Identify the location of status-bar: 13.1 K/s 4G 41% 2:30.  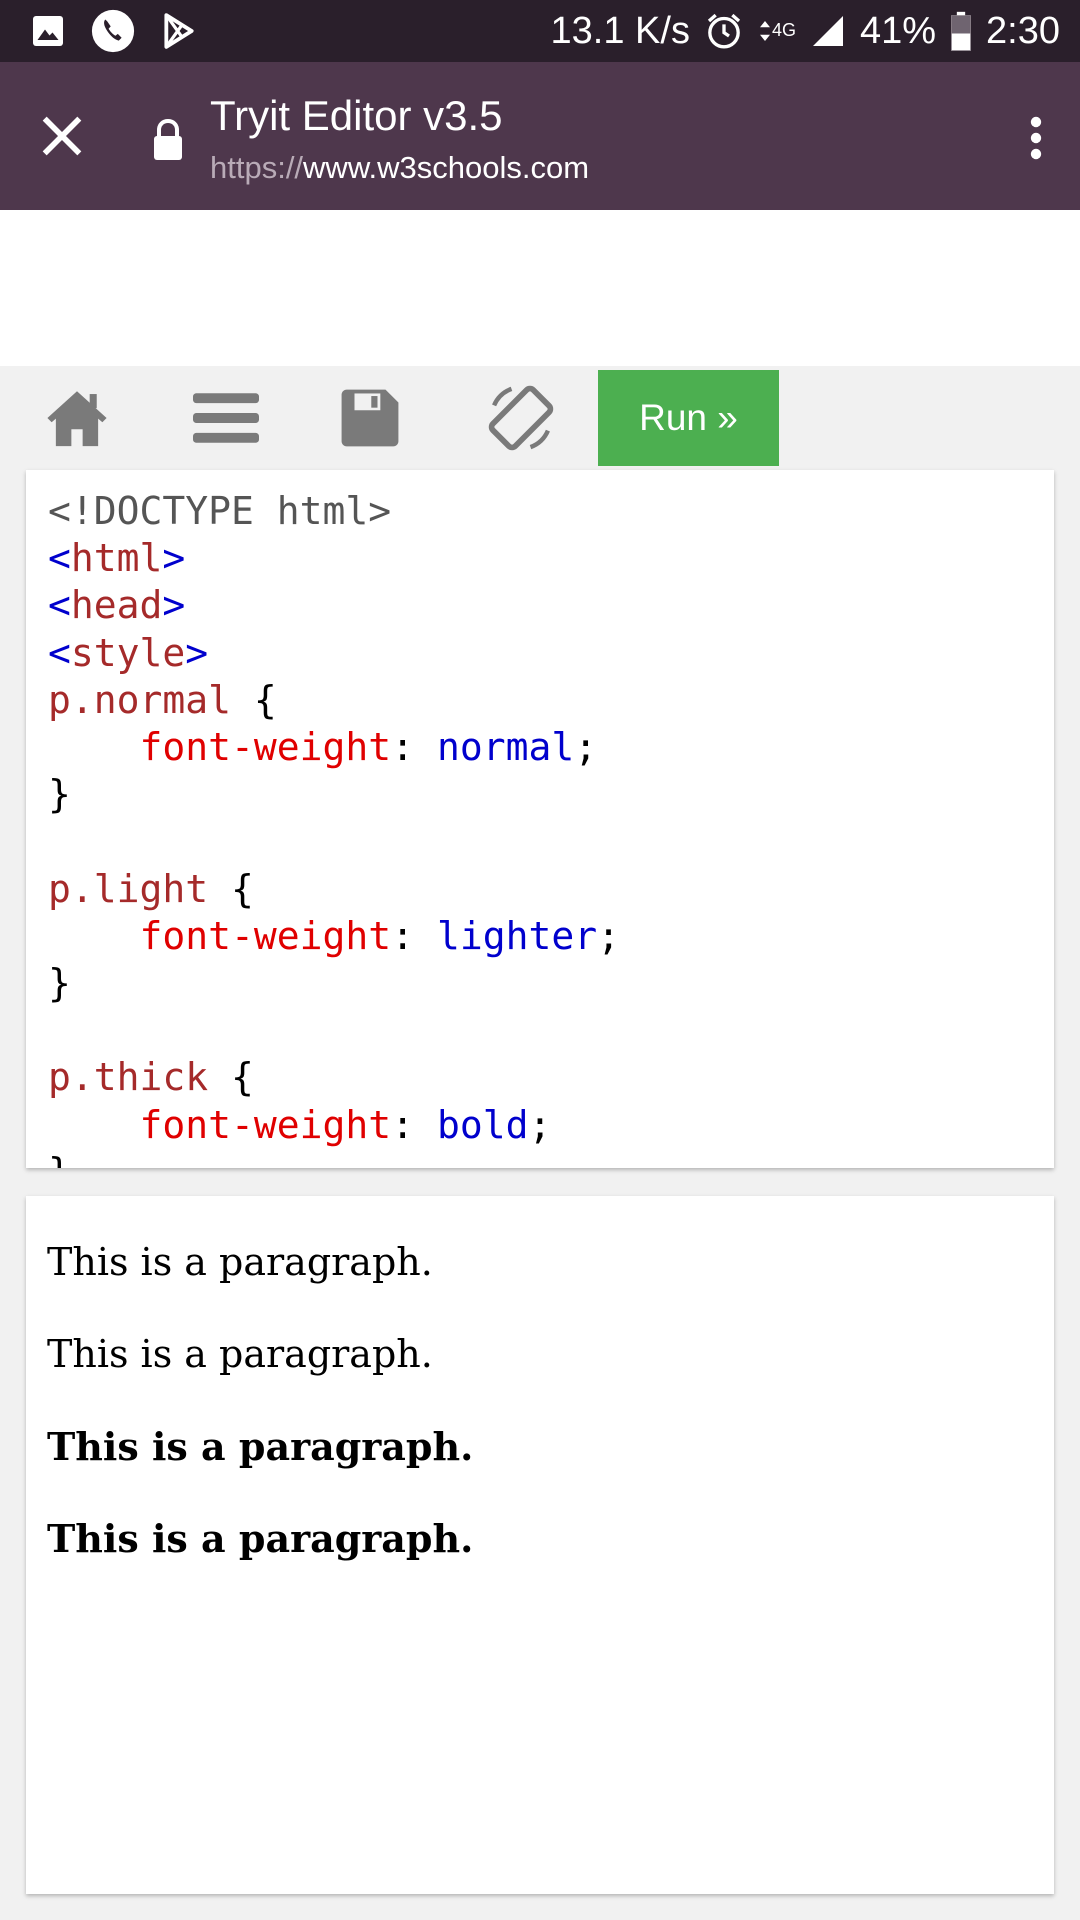
(540, 31).